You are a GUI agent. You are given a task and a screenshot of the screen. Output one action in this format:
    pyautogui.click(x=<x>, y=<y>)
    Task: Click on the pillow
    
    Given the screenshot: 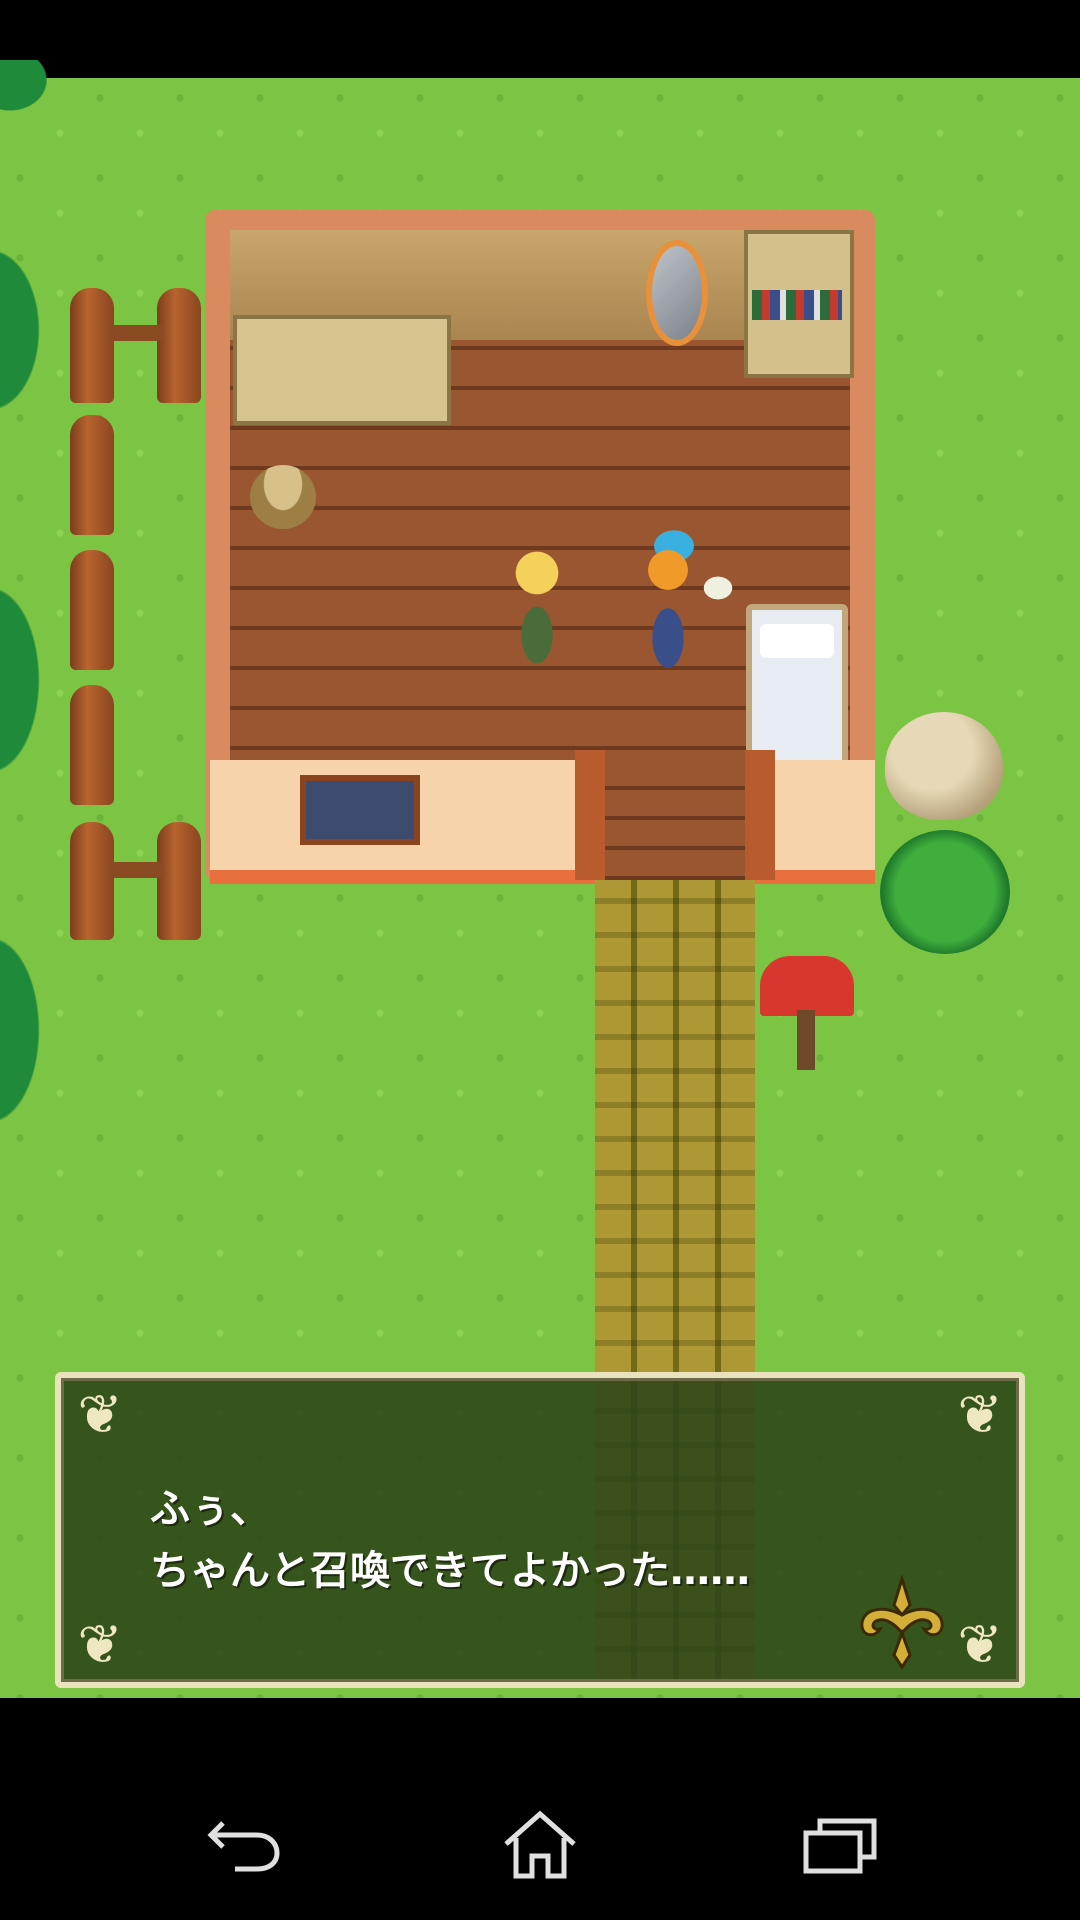 What is the action you would take?
    pyautogui.click(x=797, y=641)
    